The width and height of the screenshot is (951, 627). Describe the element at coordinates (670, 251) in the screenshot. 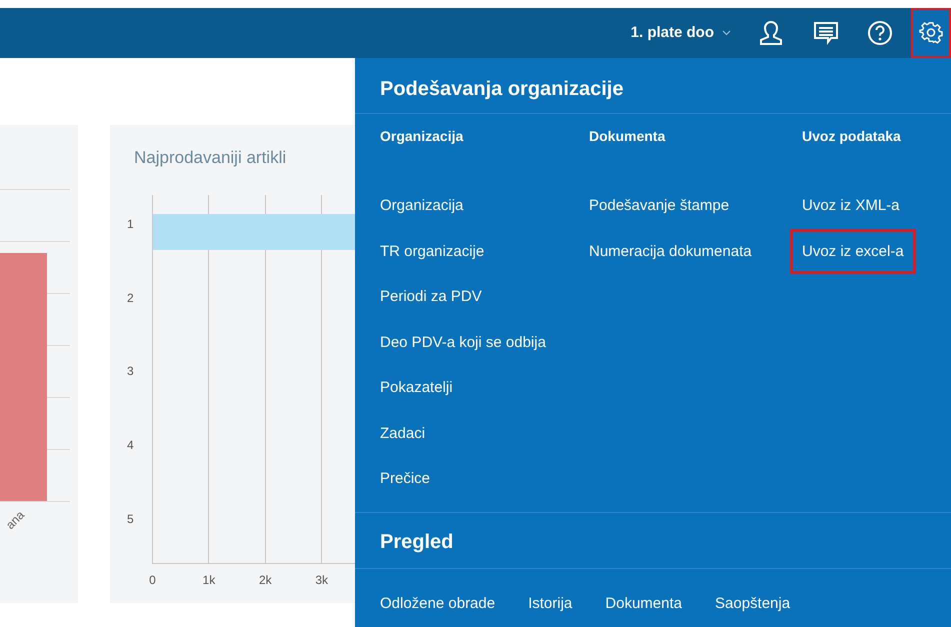

I see `menu-link: Numeracija dokumenata` at that location.